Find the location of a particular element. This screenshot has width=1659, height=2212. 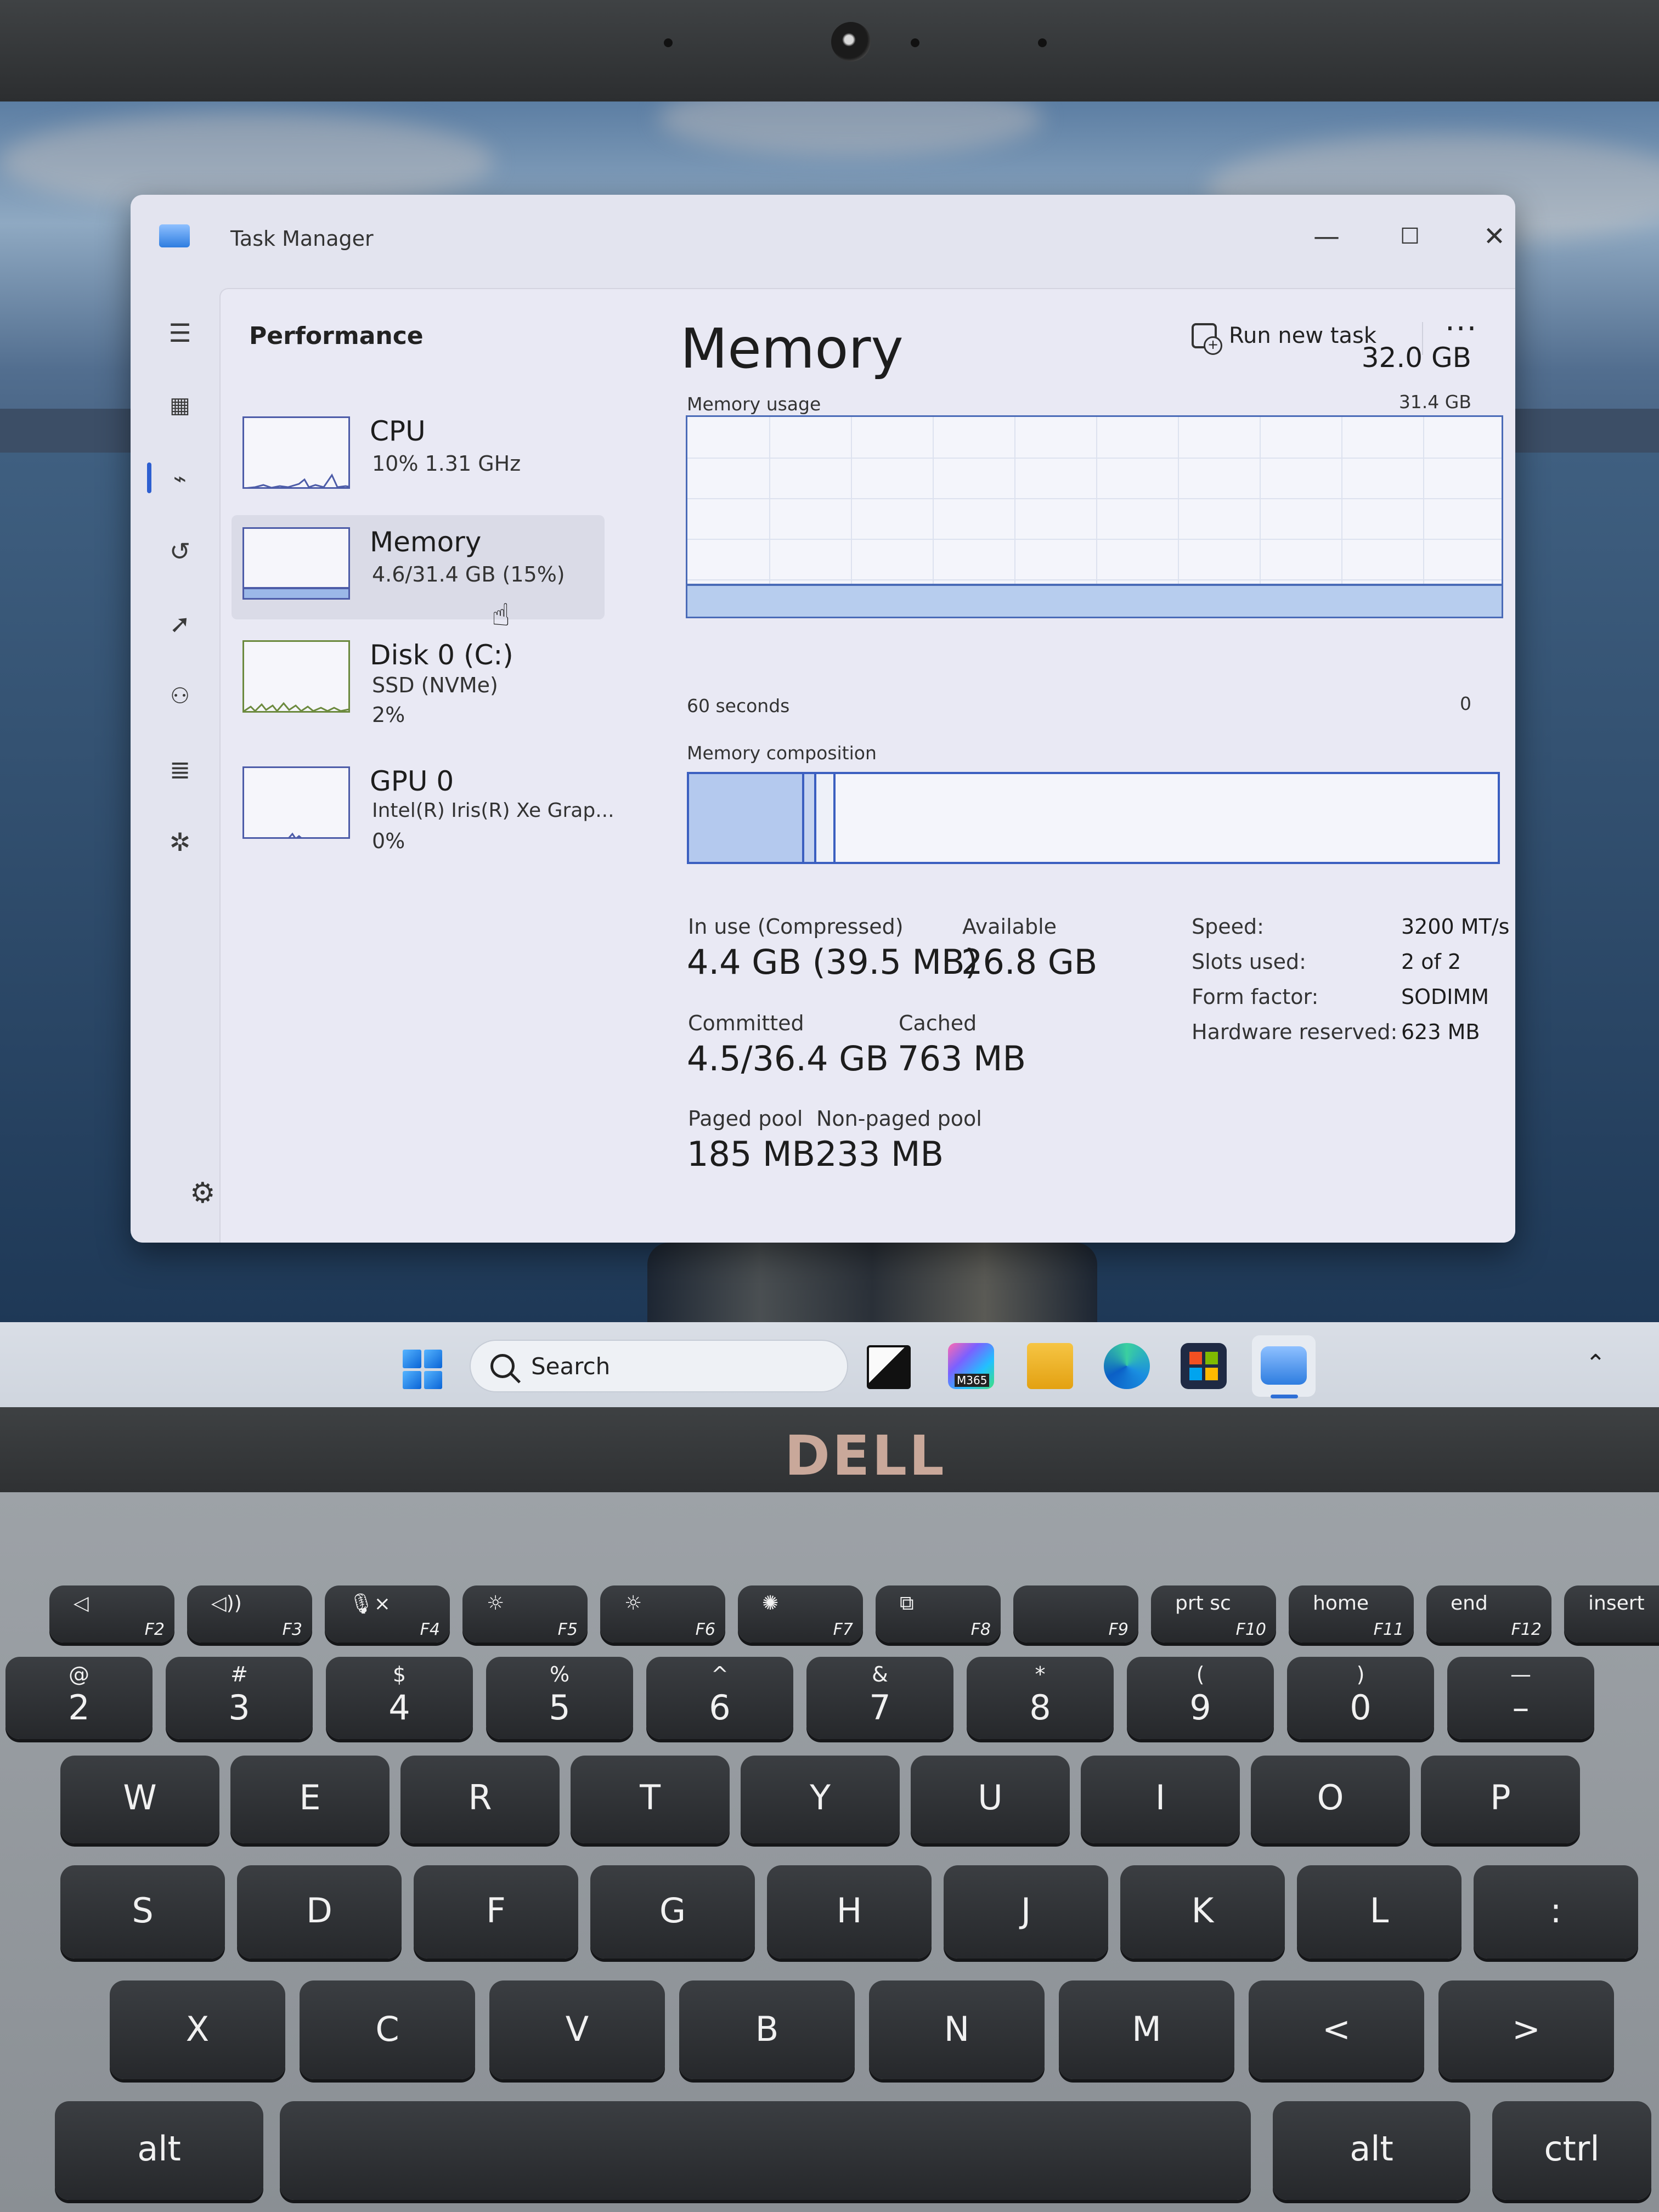

m365-icon: M365 is located at coordinates (971, 1366).